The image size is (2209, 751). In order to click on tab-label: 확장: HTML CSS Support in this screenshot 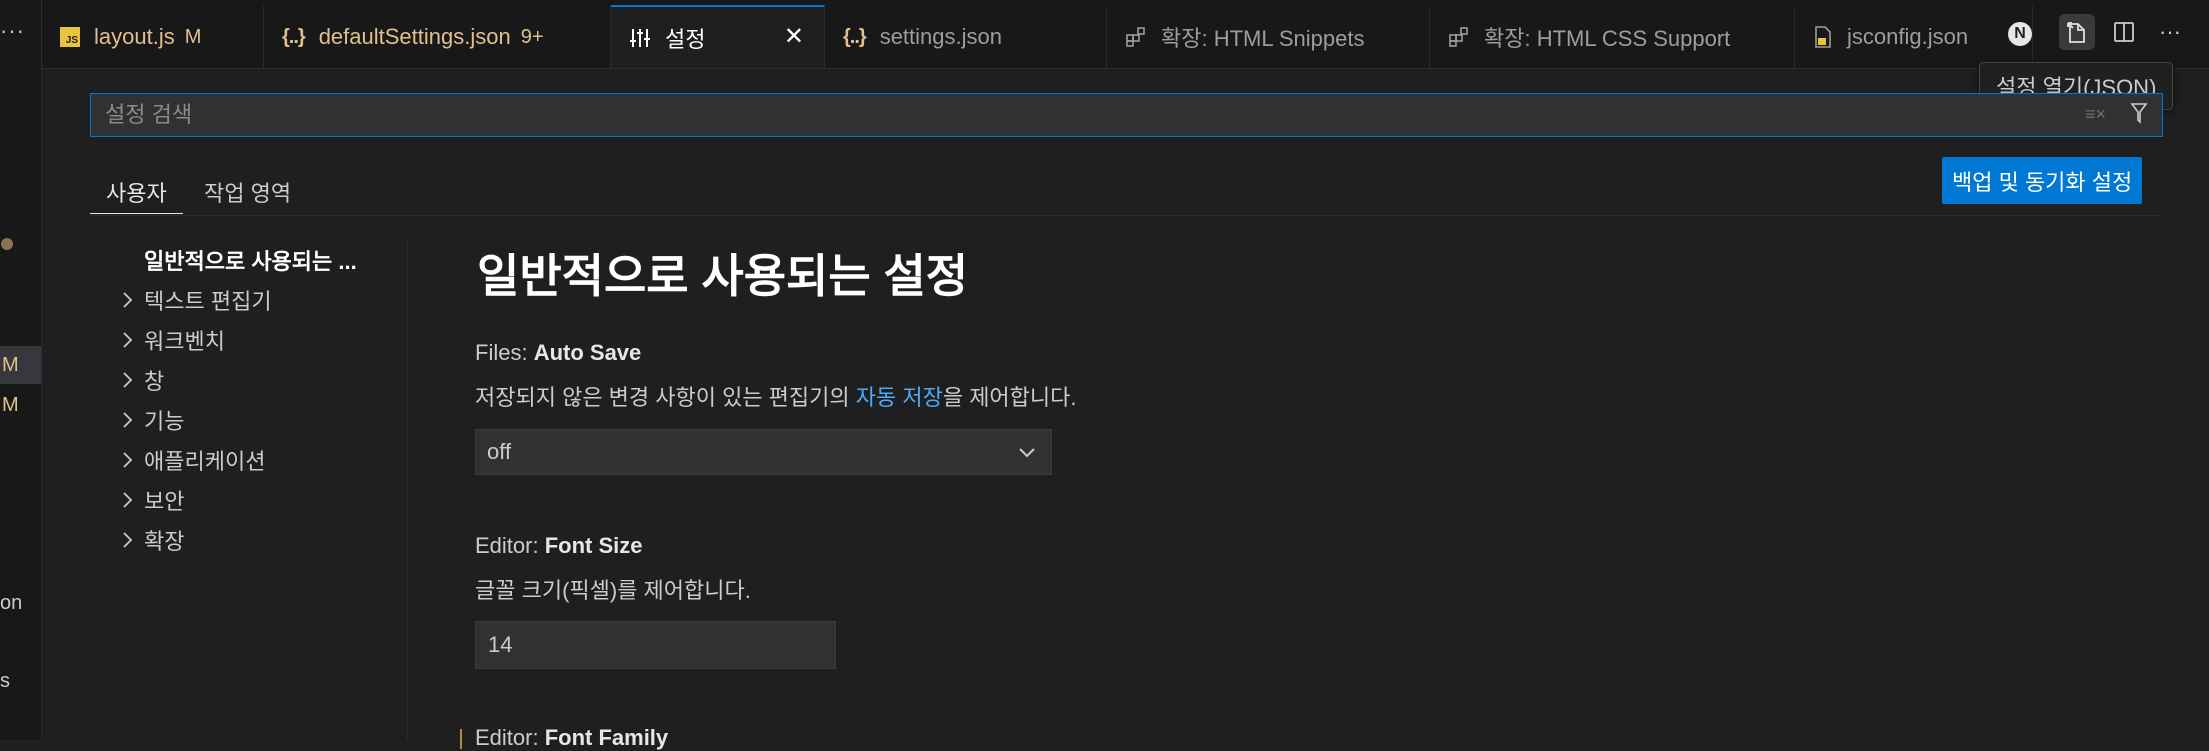, I will do `click(1607, 38)`.